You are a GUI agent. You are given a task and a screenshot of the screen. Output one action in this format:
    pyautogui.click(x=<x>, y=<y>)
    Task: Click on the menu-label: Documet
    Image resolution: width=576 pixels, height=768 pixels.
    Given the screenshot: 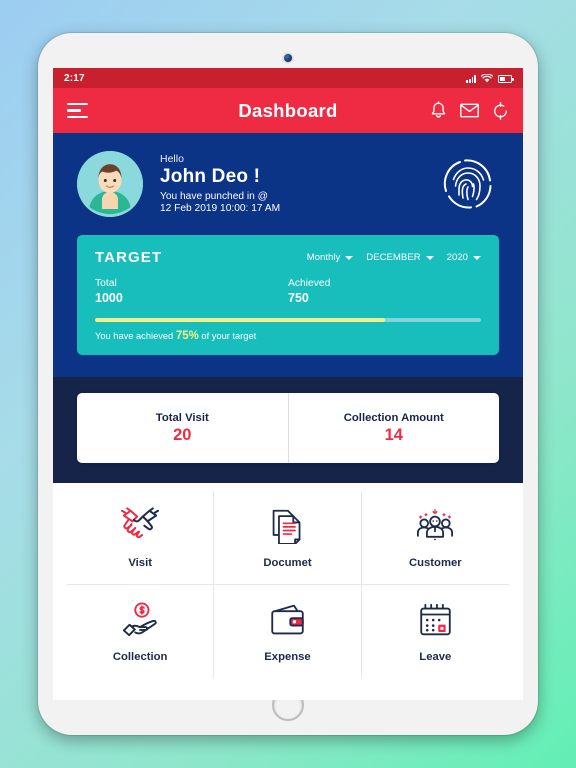 What is the action you would take?
    pyautogui.click(x=287, y=563)
    